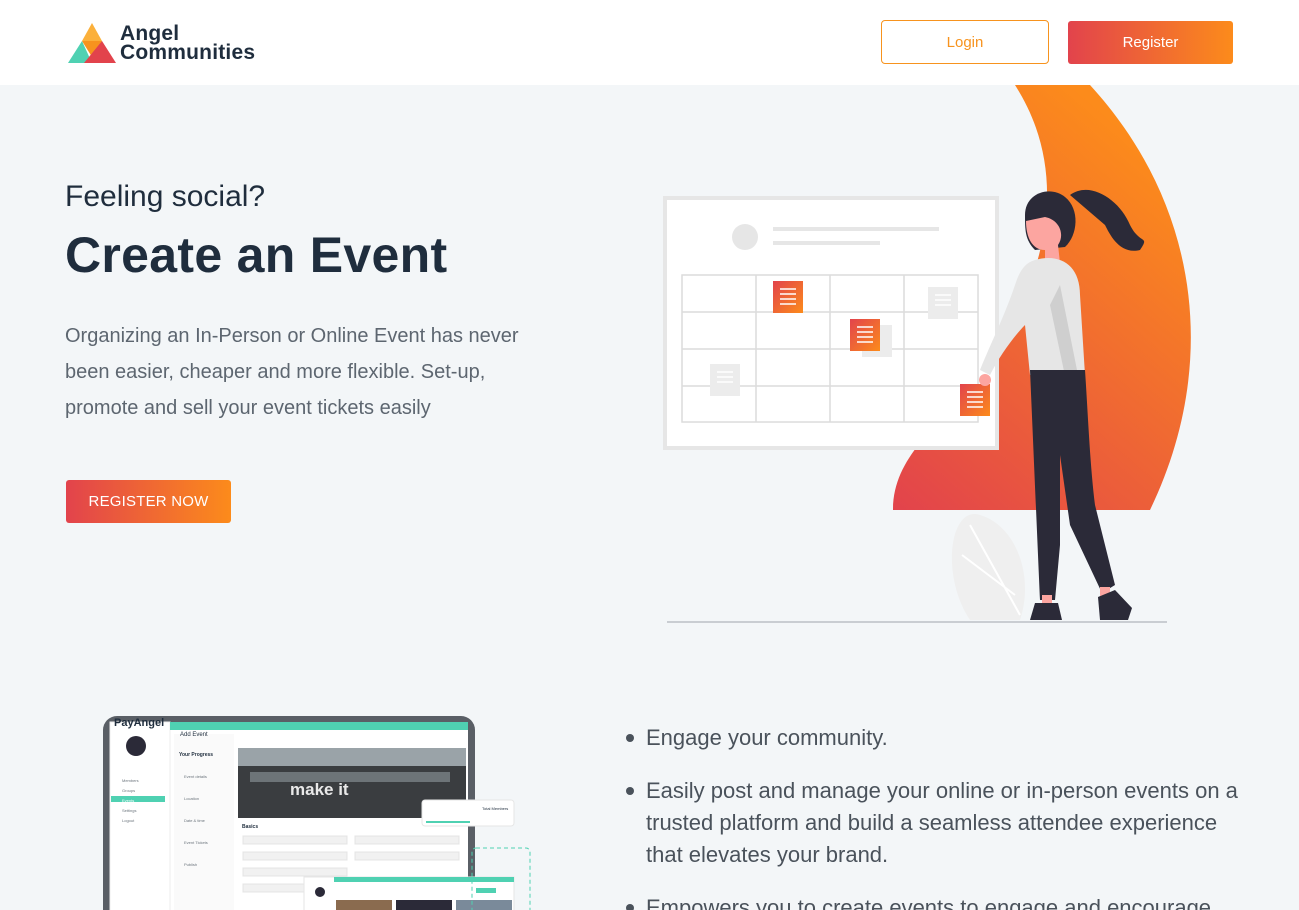  Describe the element at coordinates (495, 808) in the screenshot. I see `preview-popup-label: Total Members` at that location.